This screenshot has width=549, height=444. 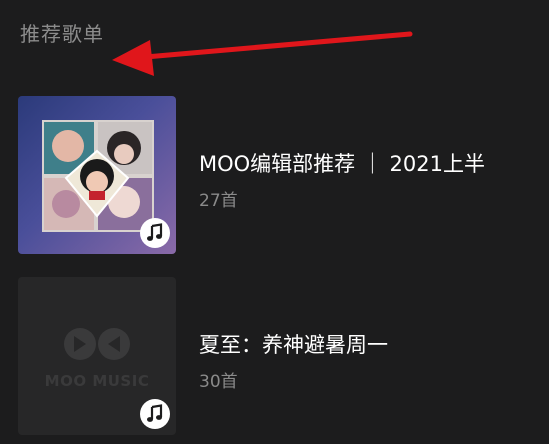 What do you see at coordinates (97, 381) in the screenshot?
I see `moo-brand-text: MOO MUSIC` at bounding box center [97, 381].